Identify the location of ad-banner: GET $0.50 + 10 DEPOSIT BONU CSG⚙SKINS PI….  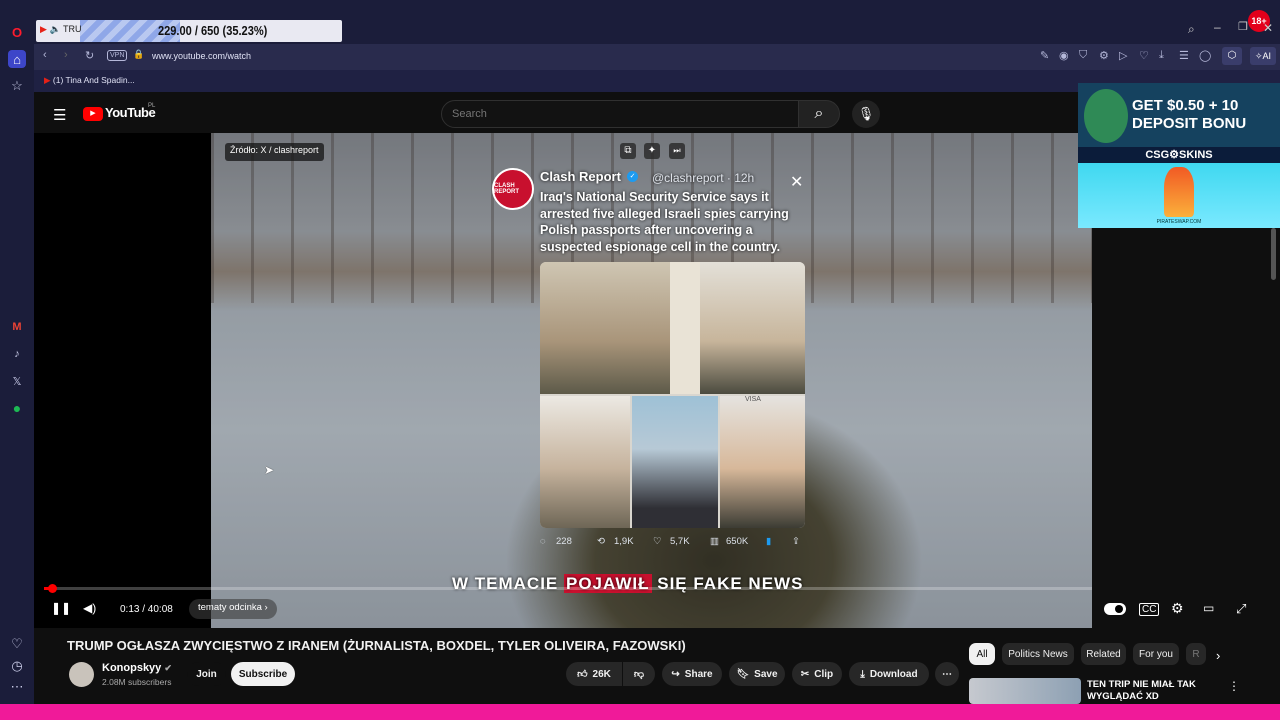
(1179, 155).